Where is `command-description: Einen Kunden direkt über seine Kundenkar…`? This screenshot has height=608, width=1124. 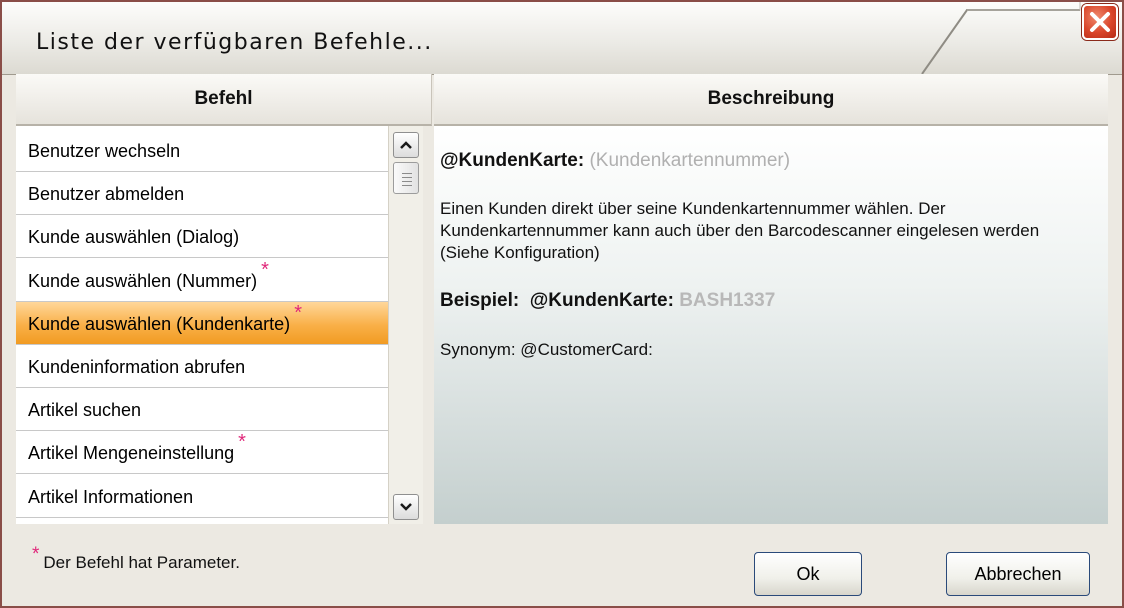 command-description: Einen Kunden direkt über seine Kundenkar… is located at coordinates (740, 230).